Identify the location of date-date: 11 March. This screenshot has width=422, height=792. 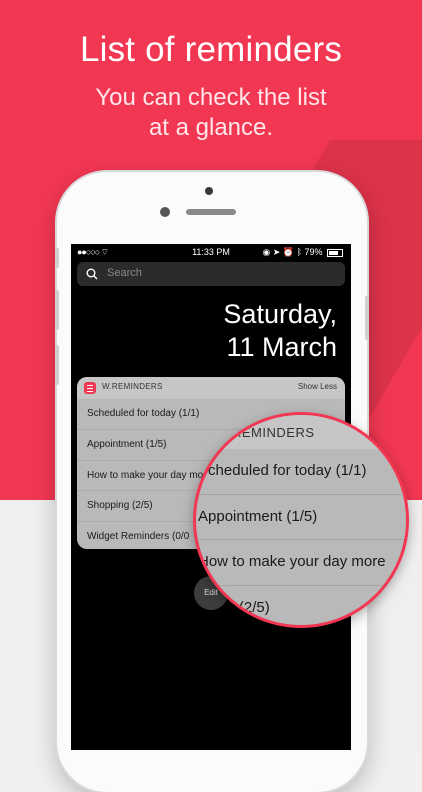
(281, 347).